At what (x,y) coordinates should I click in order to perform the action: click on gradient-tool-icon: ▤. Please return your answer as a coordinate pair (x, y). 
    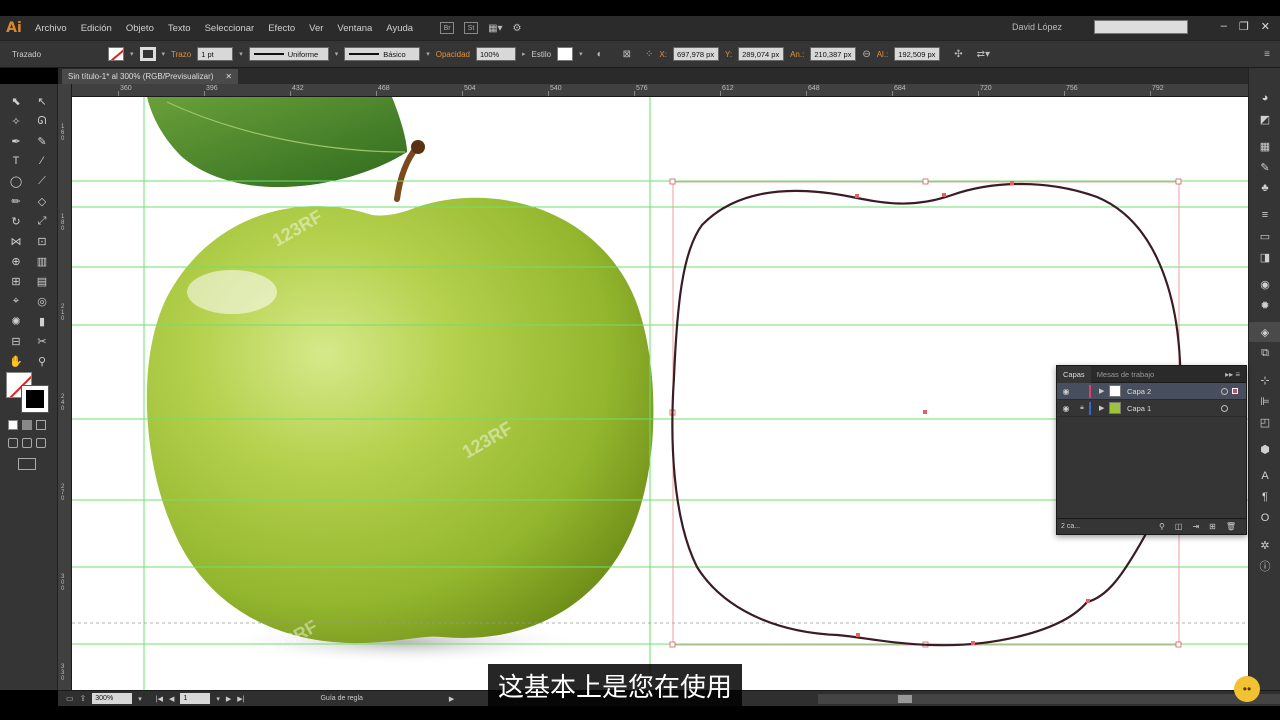
    Looking at the image, I should click on (42, 281).